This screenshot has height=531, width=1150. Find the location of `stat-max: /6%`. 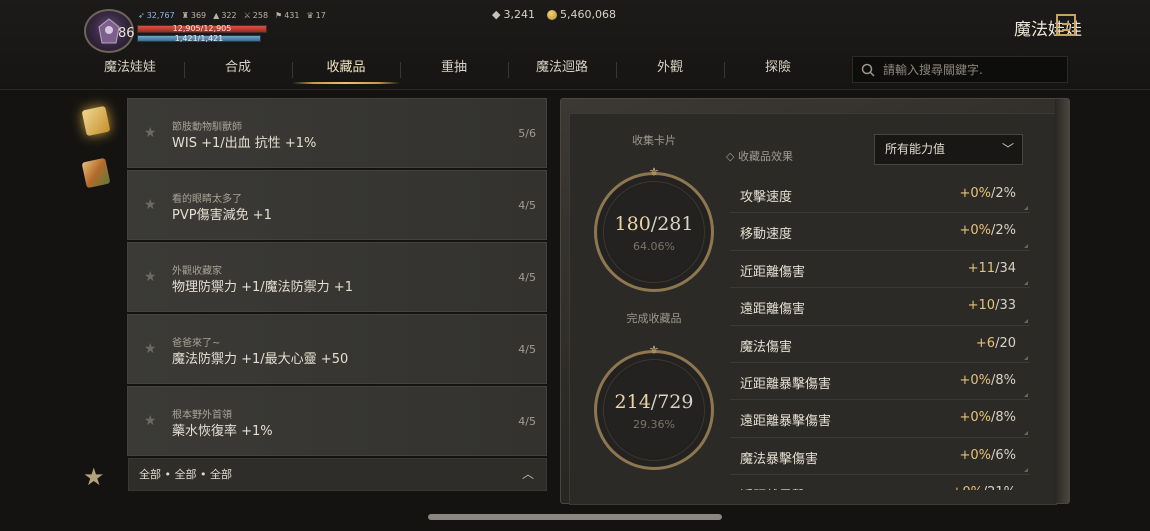

stat-max: /6% is located at coordinates (1003, 455).